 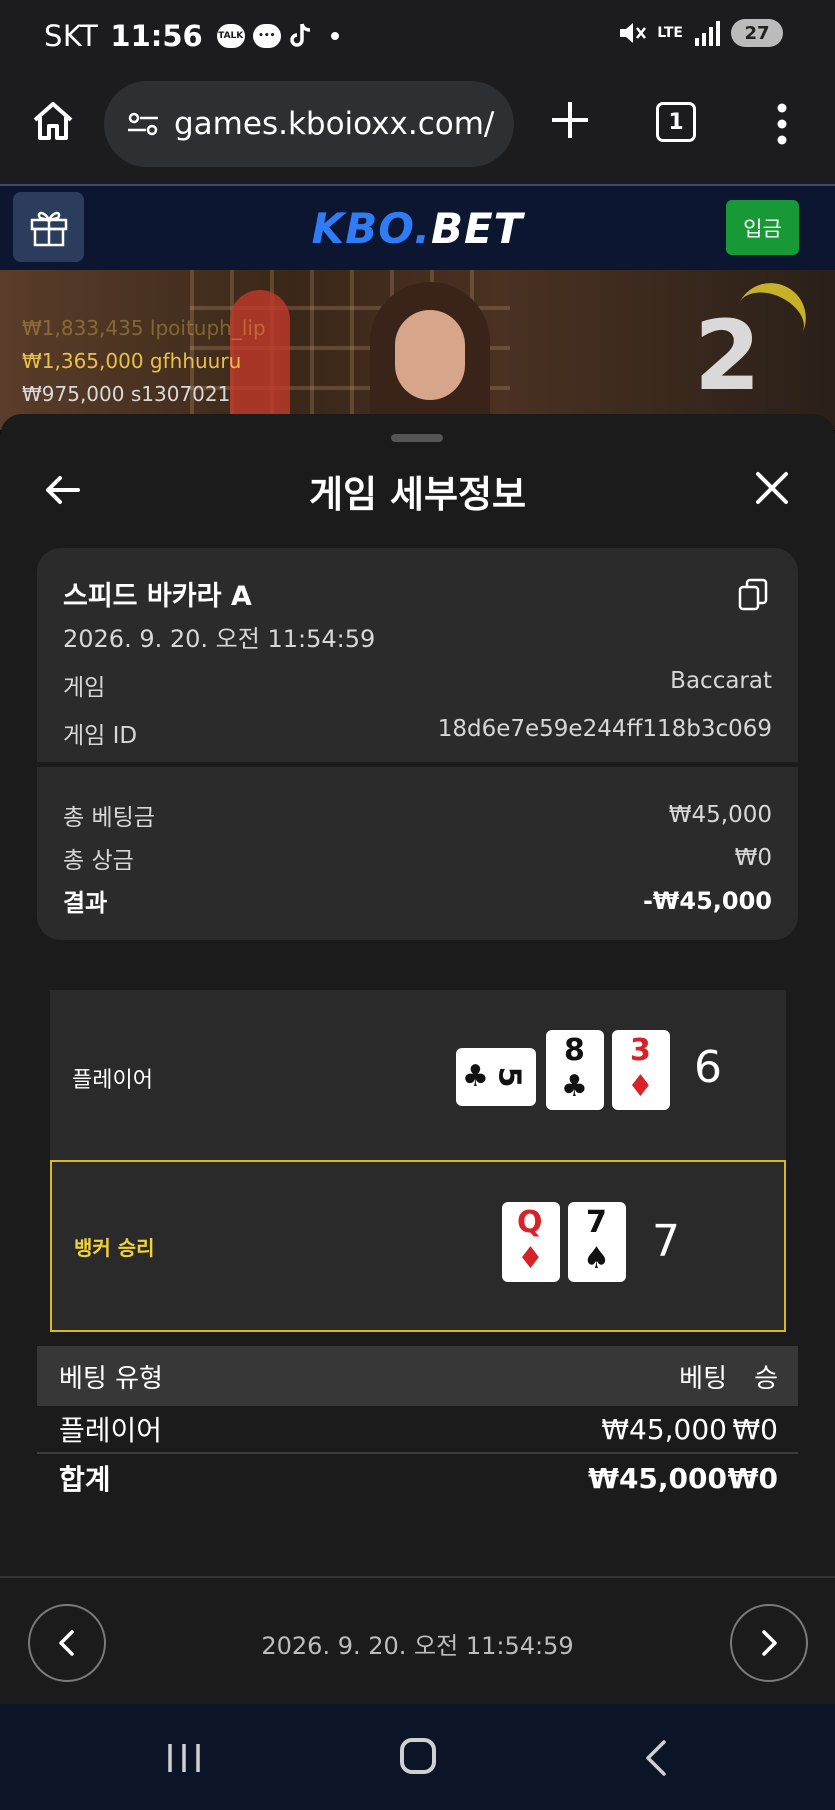 I want to click on game-datetime: 2026. 9. 20. 오전 11:54:59, so click(x=219, y=639).